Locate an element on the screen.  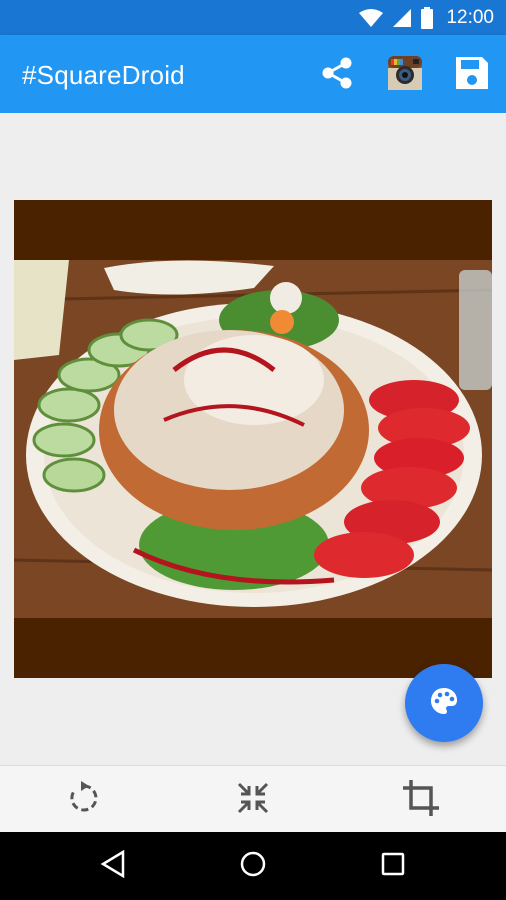
home-icon is located at coordinates (253, 866).